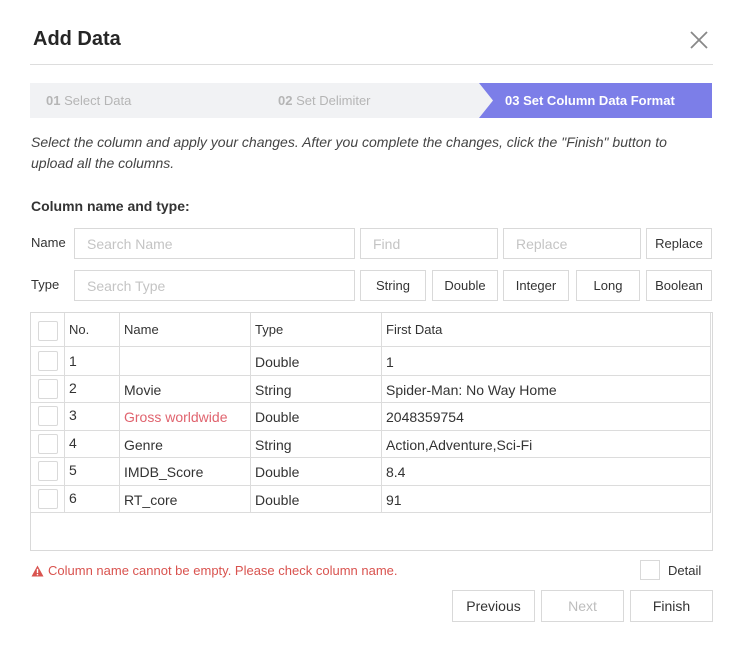  Describe the element at coordinates (414, 329) in the screenshot. I see `header-first-data: First Data` at that location.